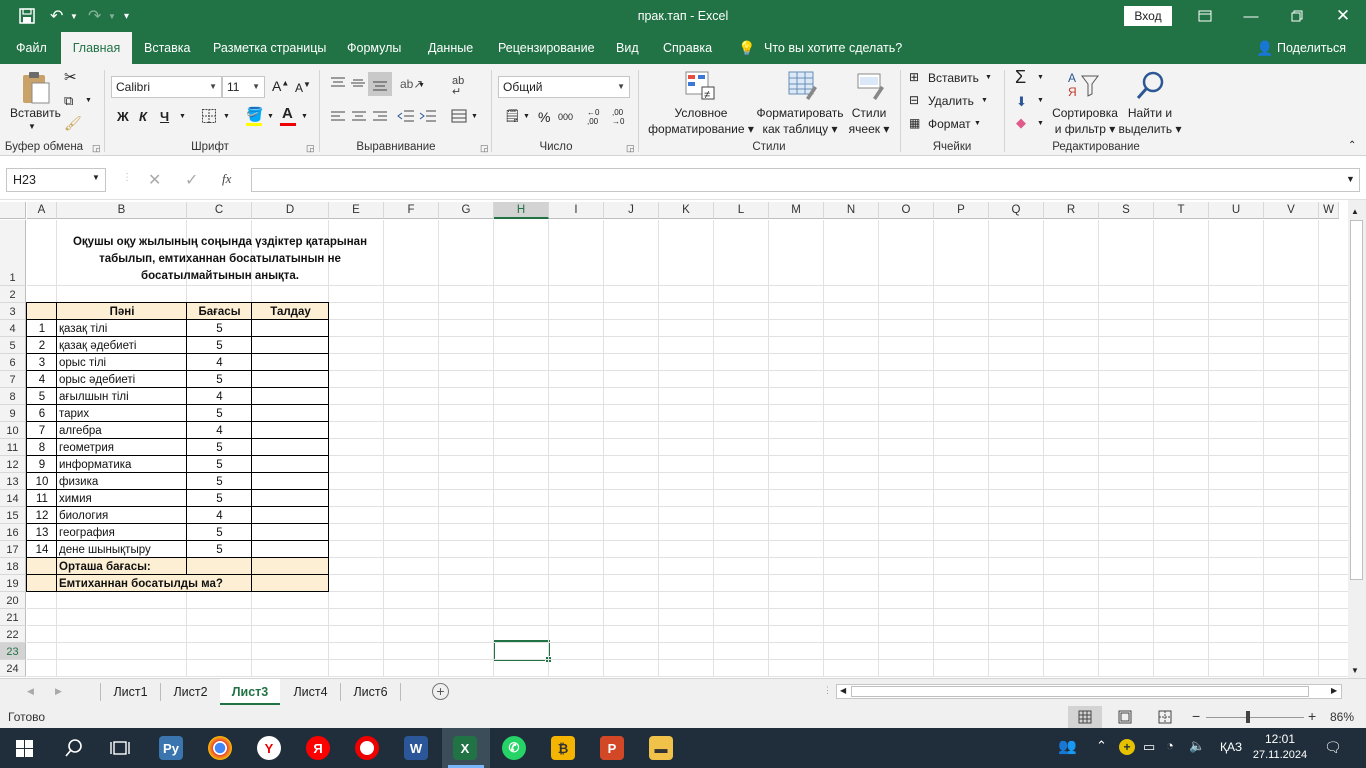 Image resolution: width=1366 pixels, height=768 pixels. What do you see at coordinates (122, 567) in the screenshot?
I see `average-label: Орташа бағасы:` at bounding box center [122, 567].